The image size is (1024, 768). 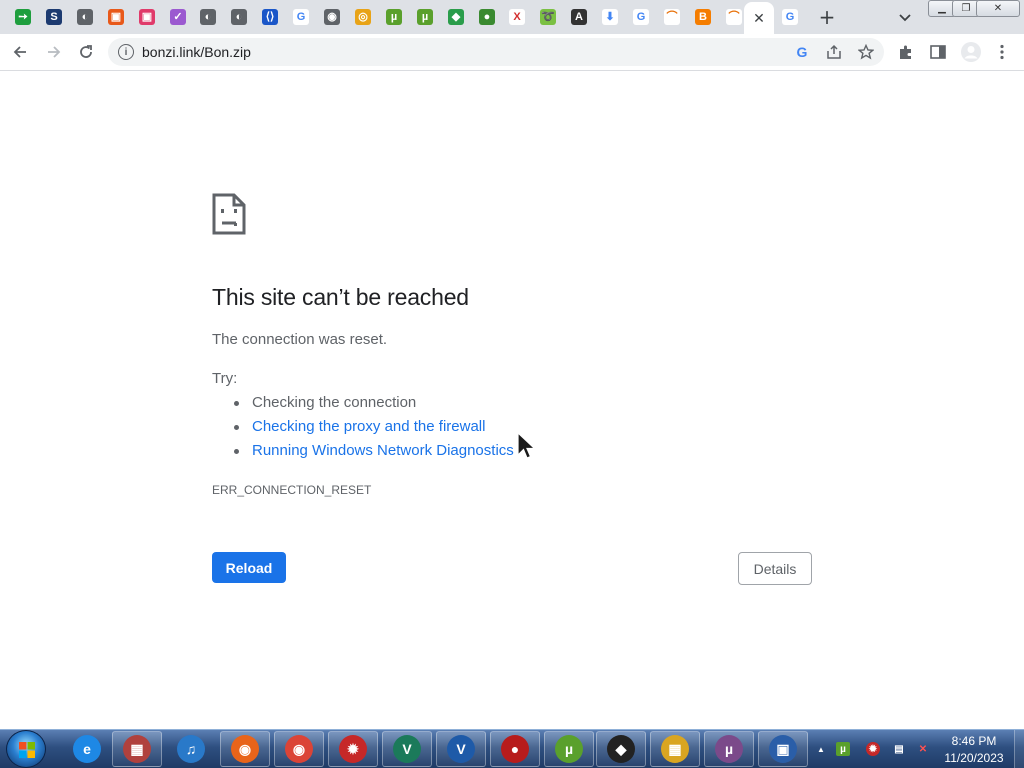 I want to click on browser-tab: ◆, so click(x=456, y=17).